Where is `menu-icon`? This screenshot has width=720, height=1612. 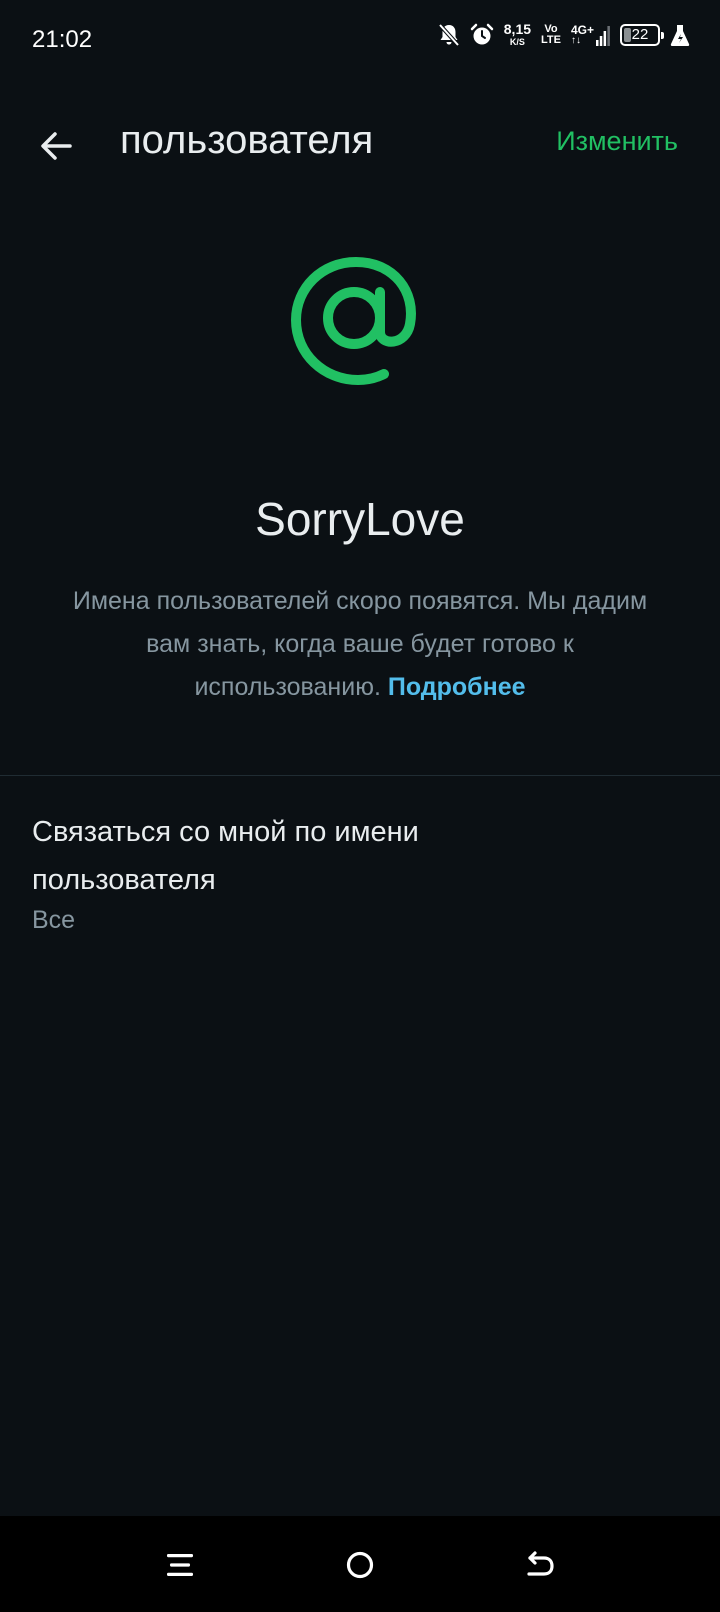 menu-icon is located at coordinates (180, 1565).